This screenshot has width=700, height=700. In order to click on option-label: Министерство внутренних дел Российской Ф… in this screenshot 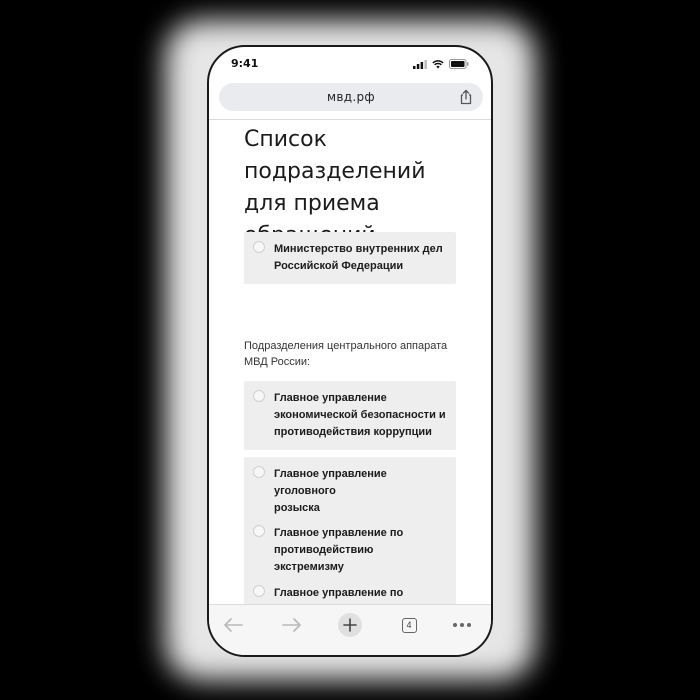, I will do `click(358, 257)`.